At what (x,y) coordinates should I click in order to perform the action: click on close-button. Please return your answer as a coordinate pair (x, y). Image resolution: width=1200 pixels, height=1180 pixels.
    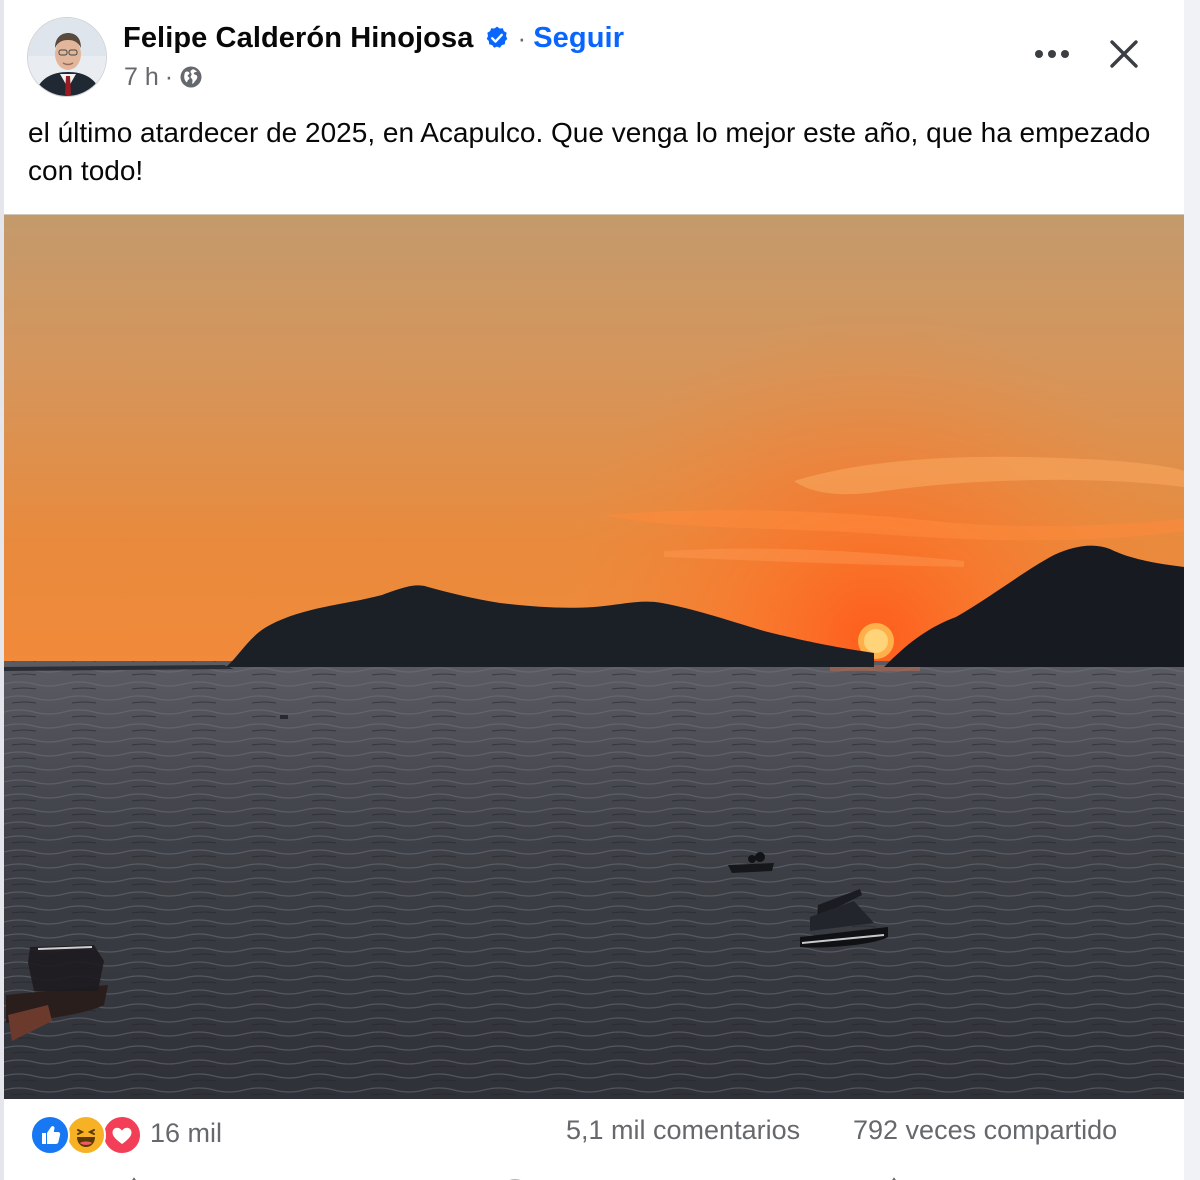
    Looking at the image, I should click on (1124, 54).